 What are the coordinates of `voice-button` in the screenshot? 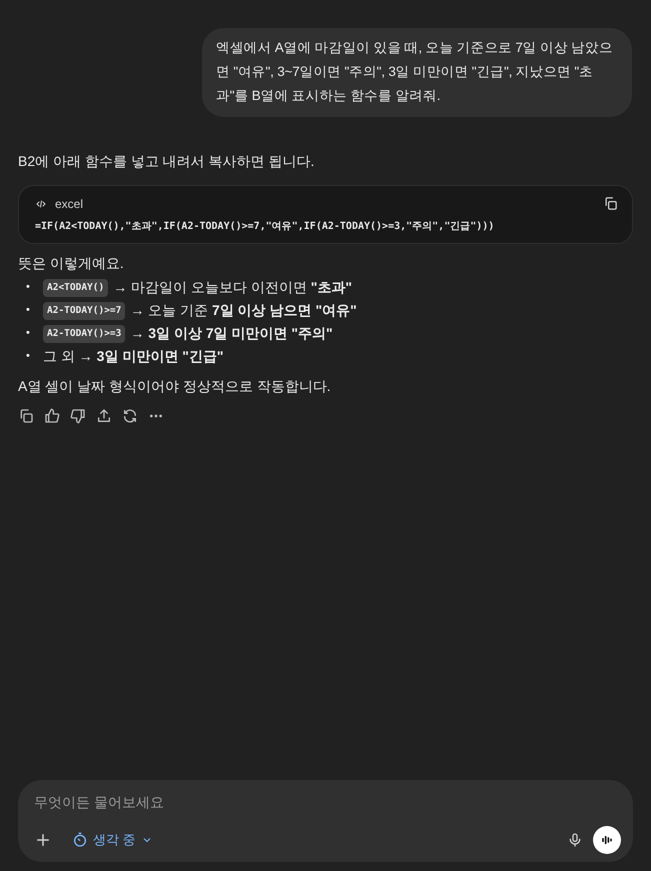 It's located at (607, 840).